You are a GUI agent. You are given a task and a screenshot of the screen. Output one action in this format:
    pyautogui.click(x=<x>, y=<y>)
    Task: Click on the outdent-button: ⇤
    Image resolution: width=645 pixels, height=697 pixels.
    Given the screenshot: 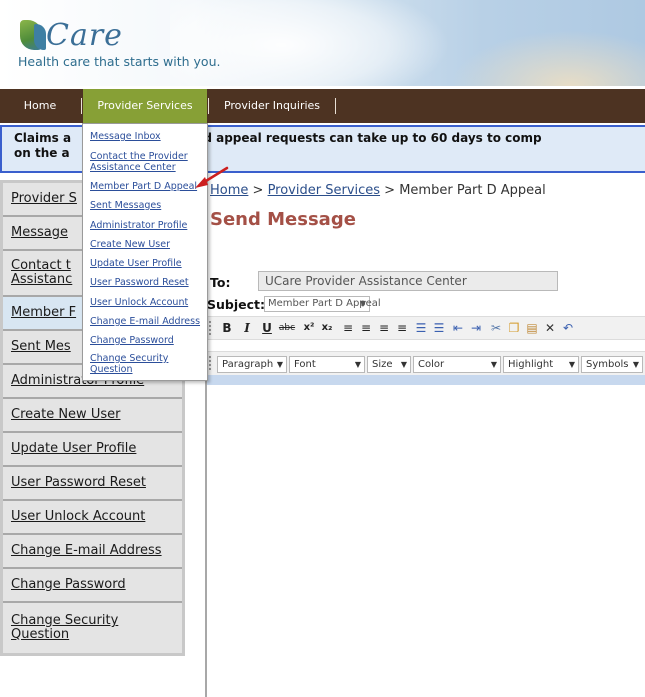 What is the action you would take?
    pyautogui.click(x=458, y=328)
    